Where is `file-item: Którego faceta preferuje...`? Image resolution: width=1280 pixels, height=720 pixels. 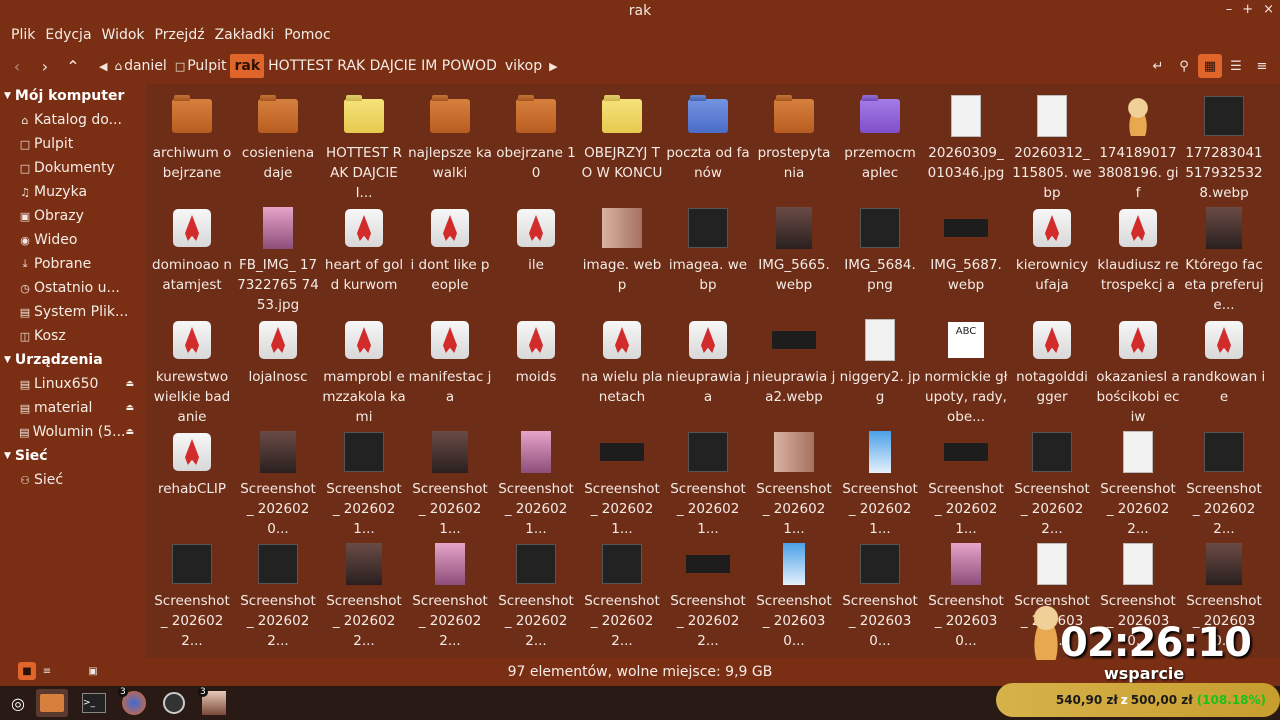 file-item: Którego faceta preferuje... is located at coordinates (1224, 260).